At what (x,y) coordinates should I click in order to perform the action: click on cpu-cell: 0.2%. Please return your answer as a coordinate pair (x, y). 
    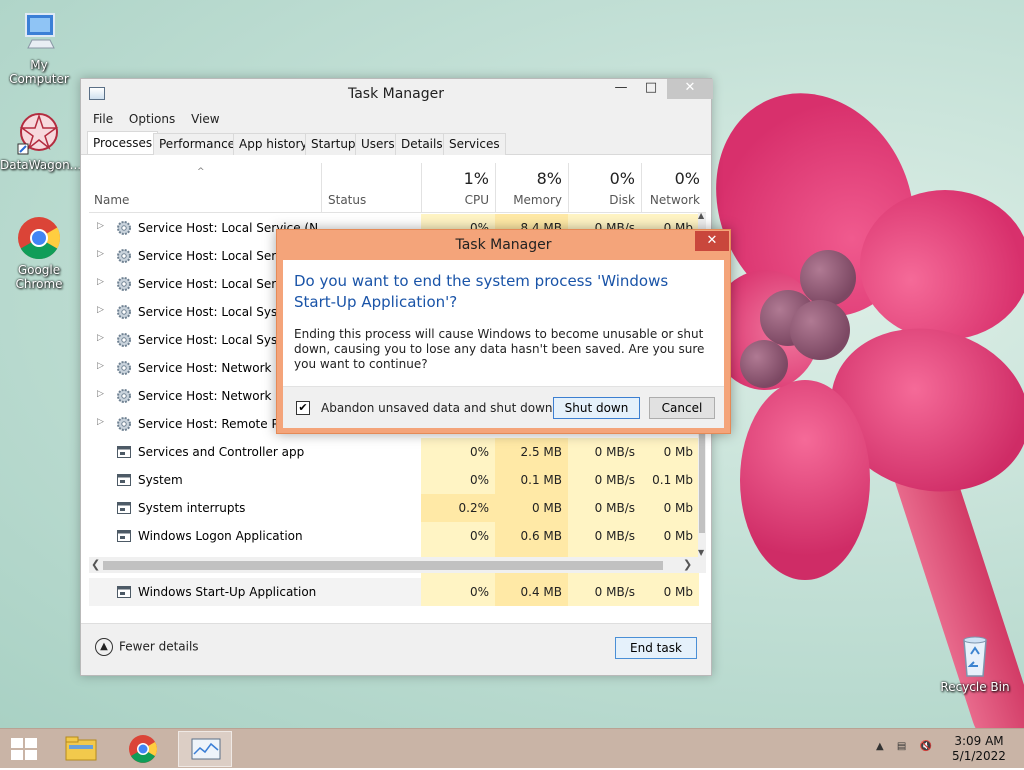
    Looking at the image, I should click on (458, 508).